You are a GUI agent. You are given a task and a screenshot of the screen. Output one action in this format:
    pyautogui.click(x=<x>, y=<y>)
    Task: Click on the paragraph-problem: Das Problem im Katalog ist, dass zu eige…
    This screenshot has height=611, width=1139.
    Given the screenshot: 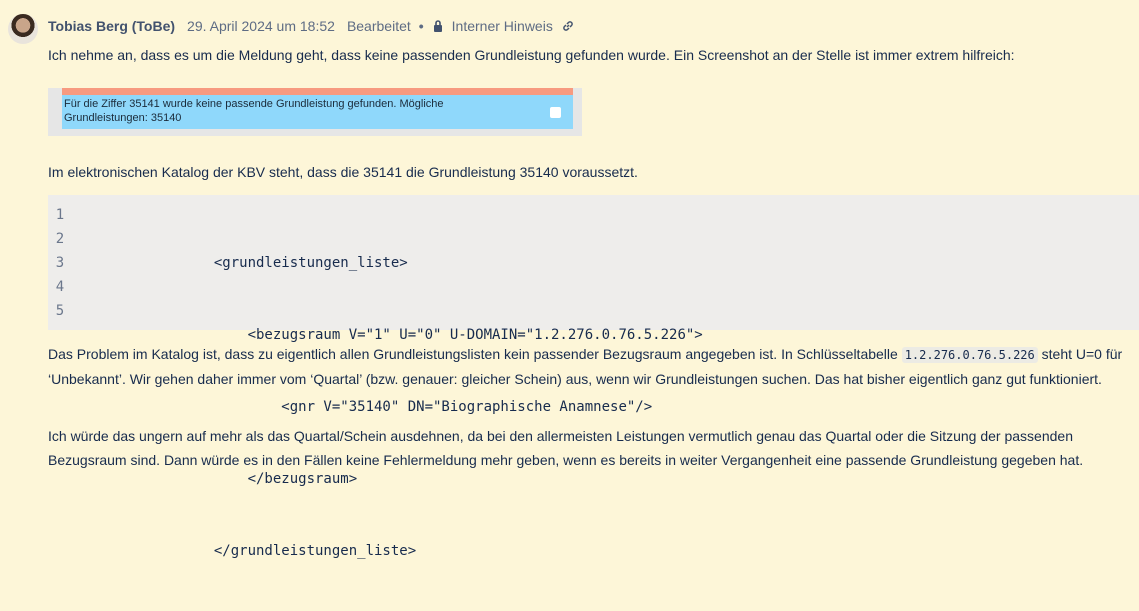 What is the action you would take?
    pyautogui.click(x=590, y=366)
    